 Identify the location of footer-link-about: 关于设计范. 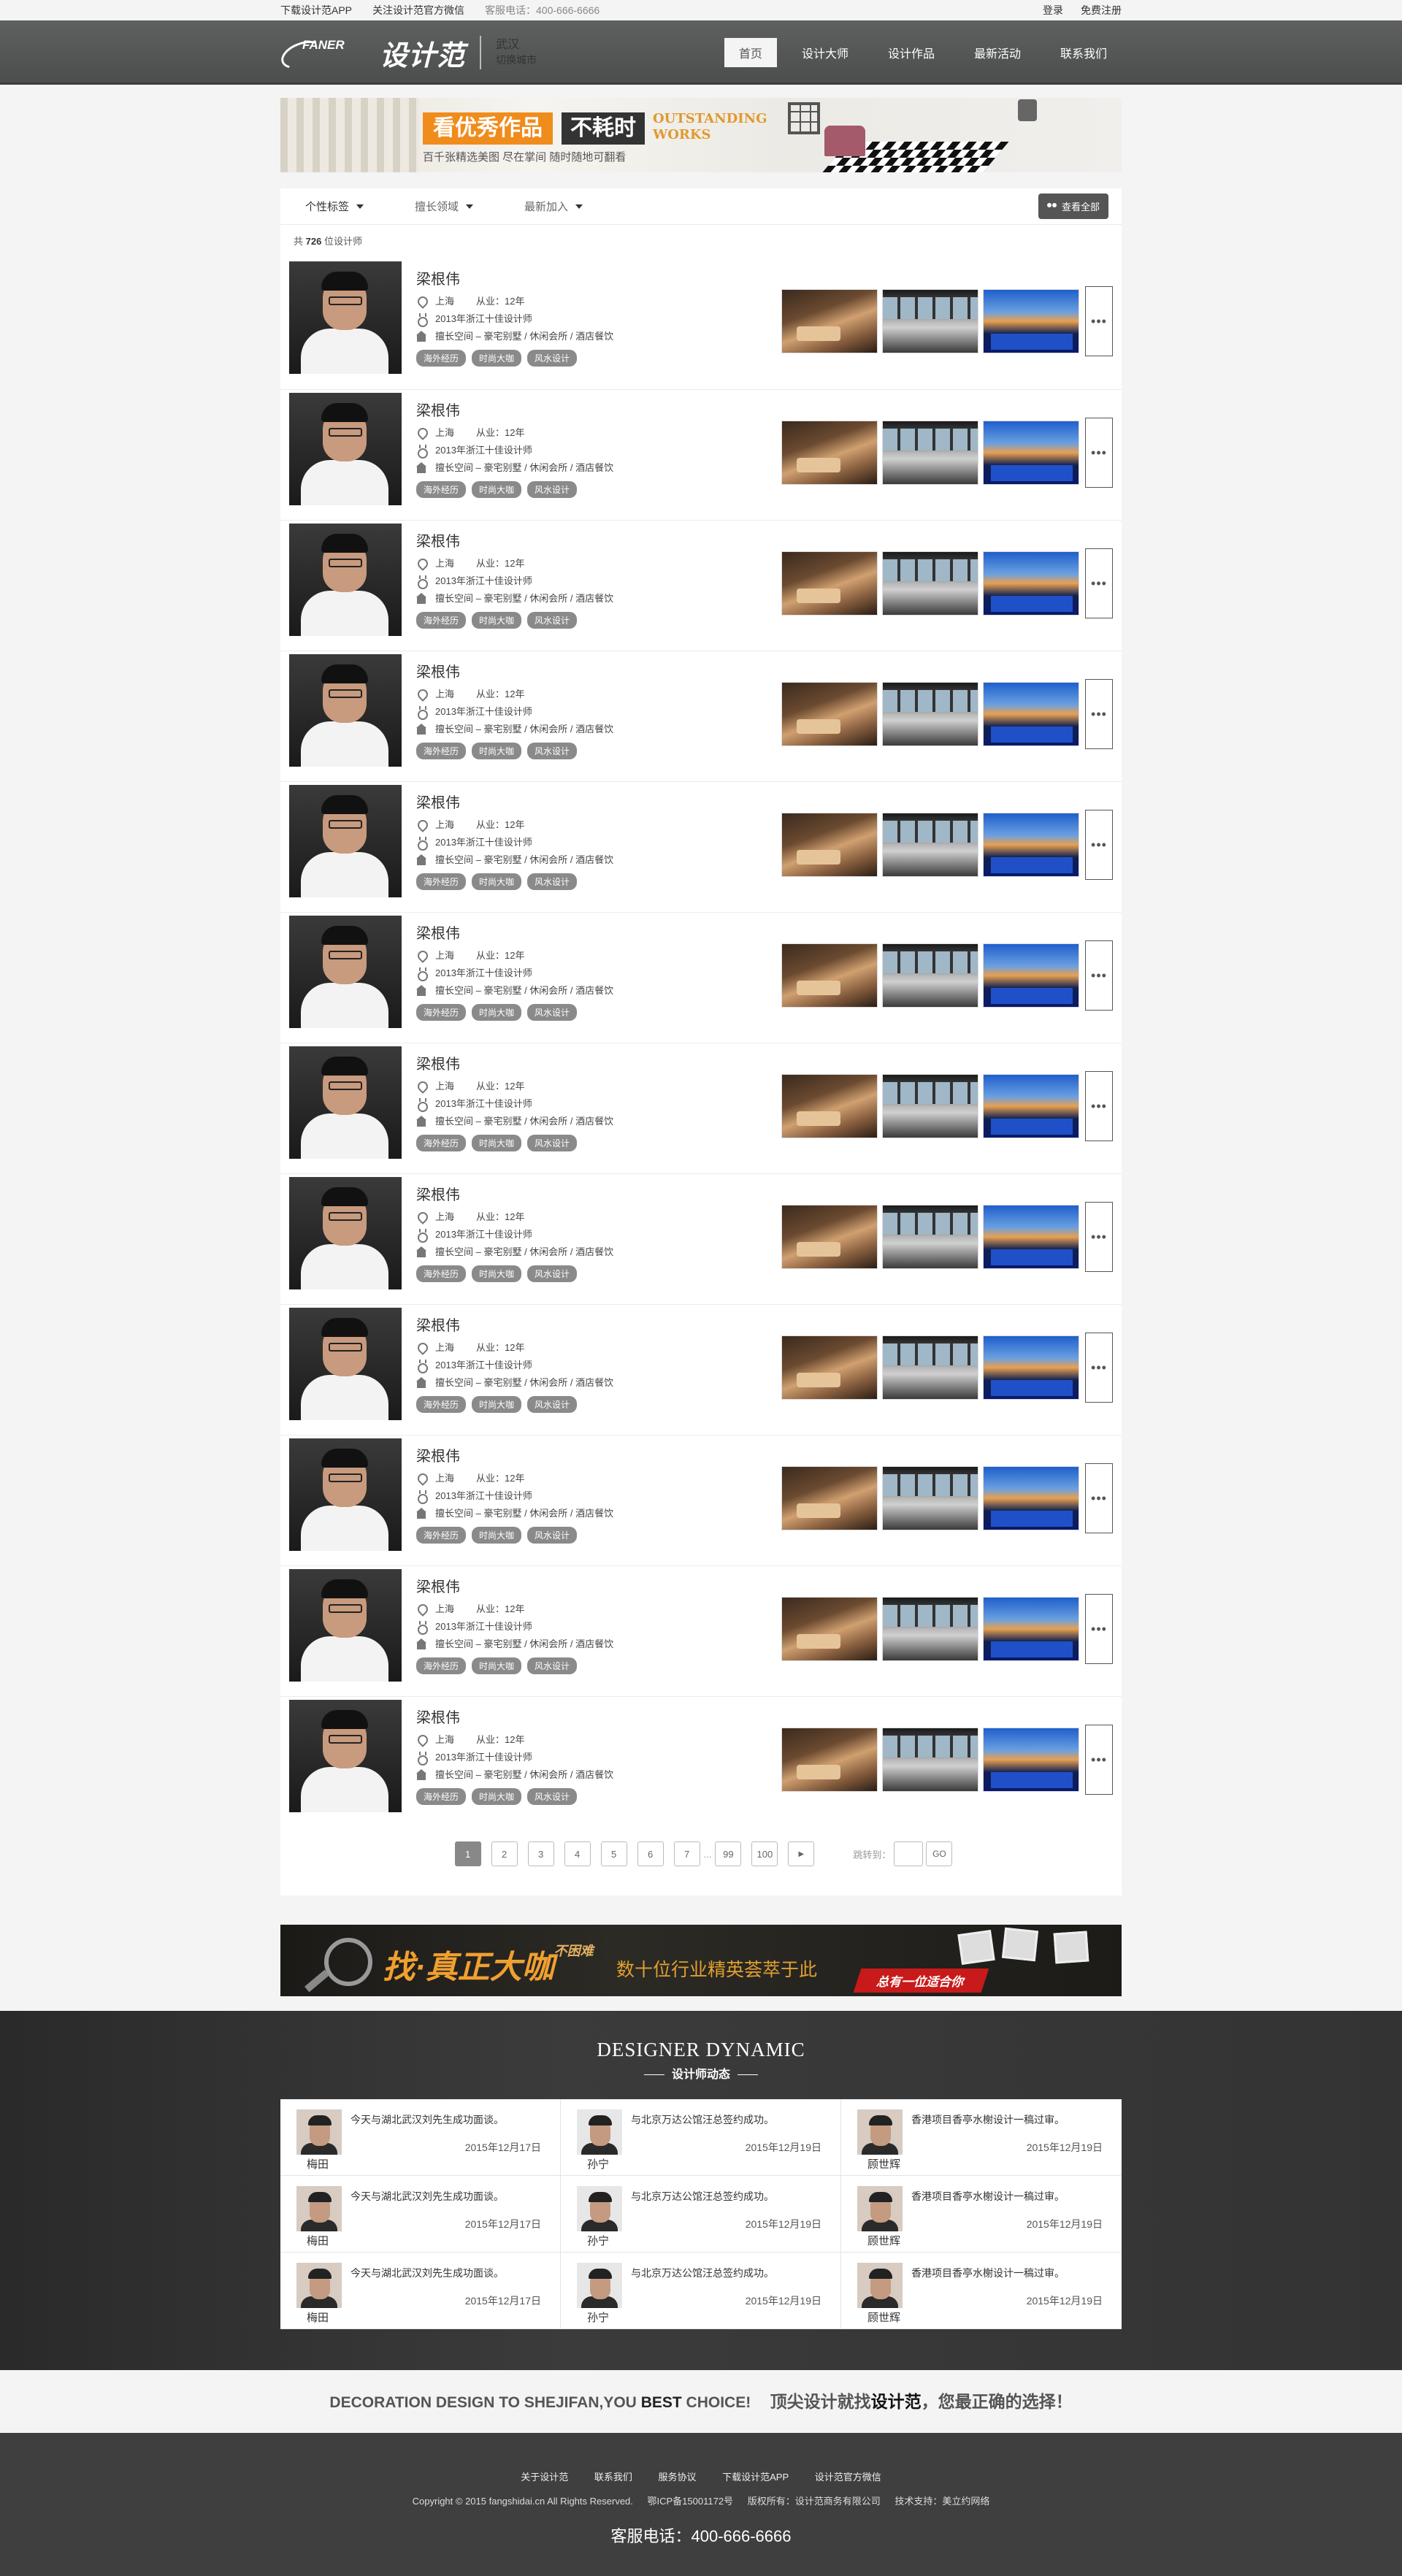
(544, 2477).